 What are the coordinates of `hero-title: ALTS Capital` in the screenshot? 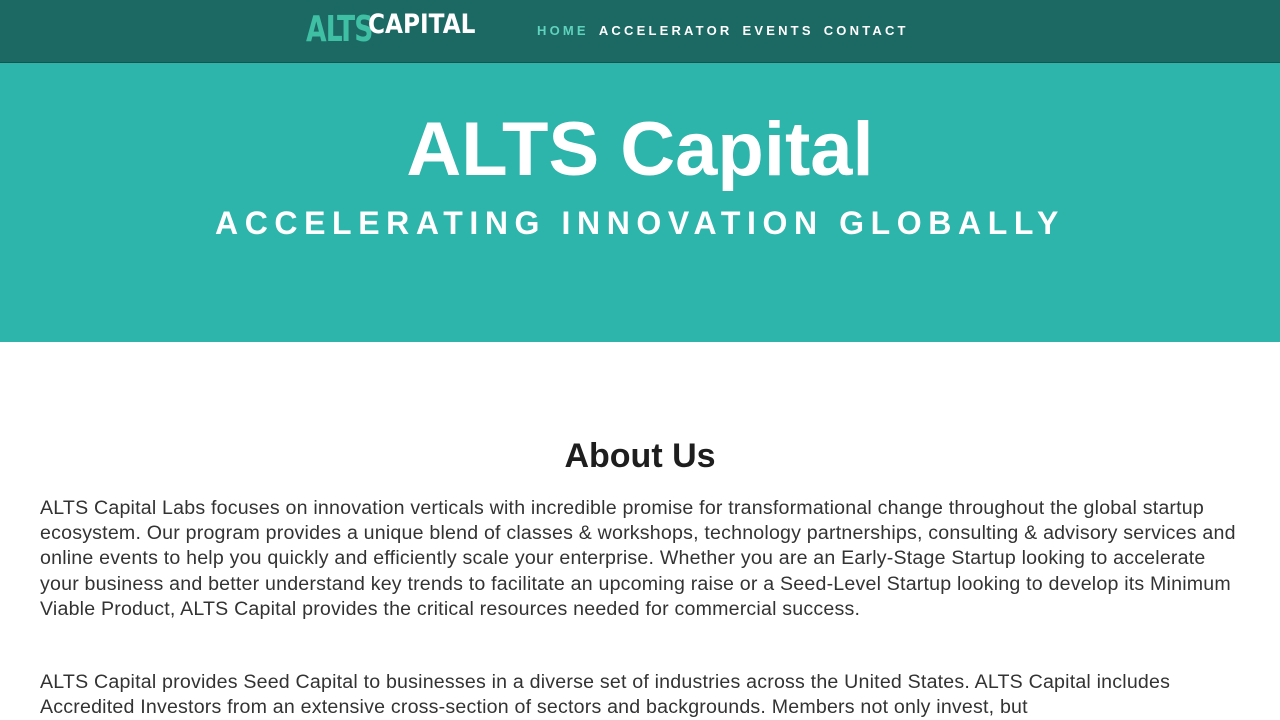 It's located at (640, 149).